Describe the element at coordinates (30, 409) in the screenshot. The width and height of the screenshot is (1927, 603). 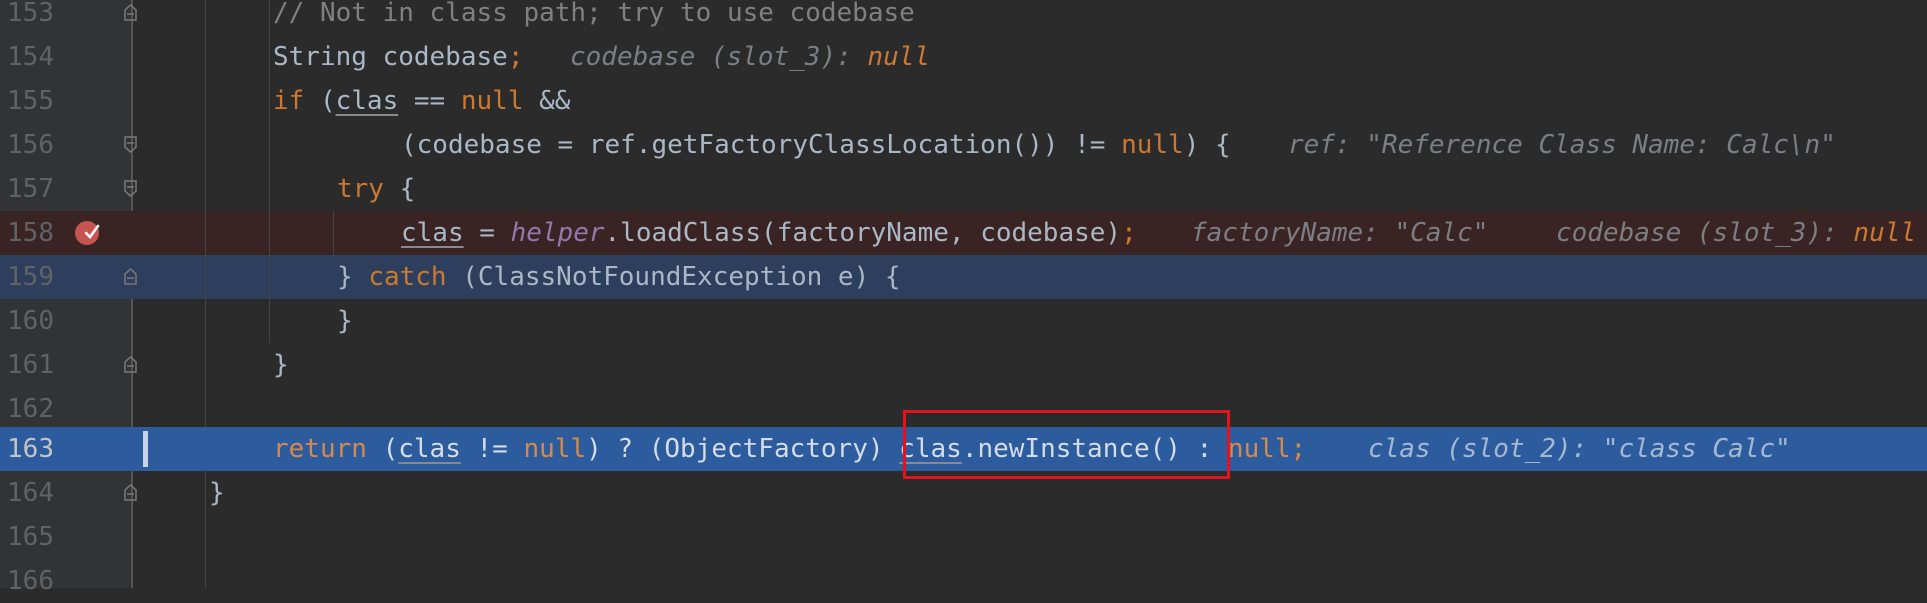
I see `line-number: 162` at that location.